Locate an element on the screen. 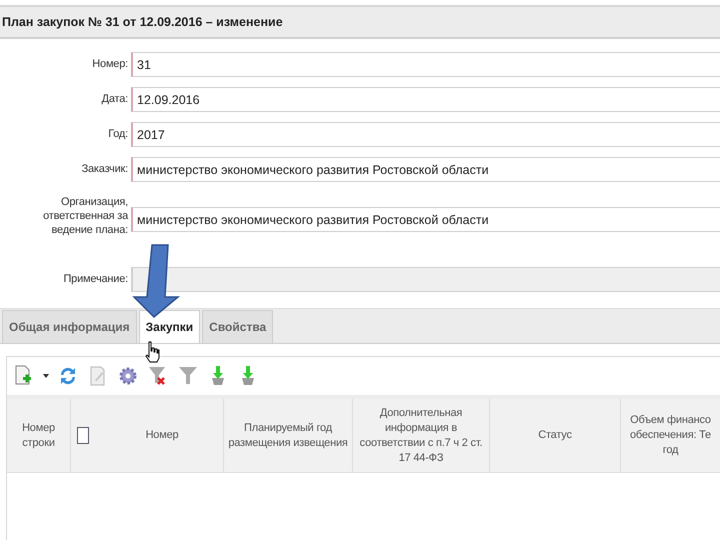  column-header: Планируемый год размещения извещения is located at coordinates (288, 435).